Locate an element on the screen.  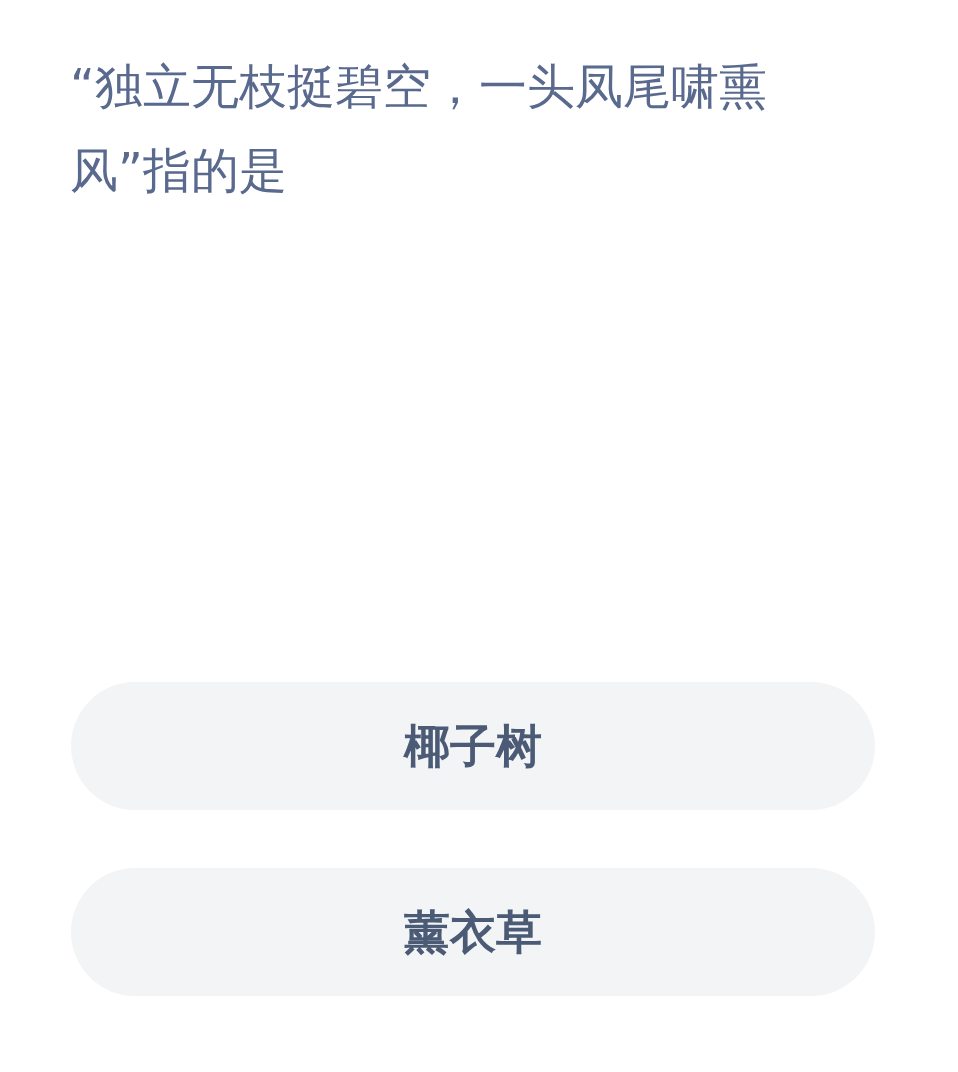
answer-option: 薰衣草 is located at coordinates (473, 932).